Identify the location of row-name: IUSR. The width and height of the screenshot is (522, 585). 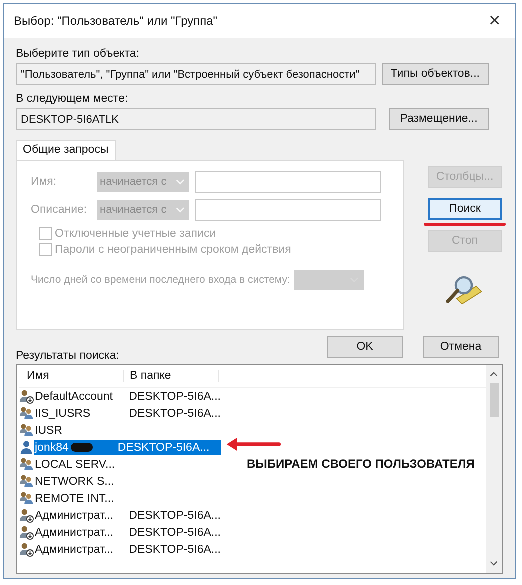
(49, 430).